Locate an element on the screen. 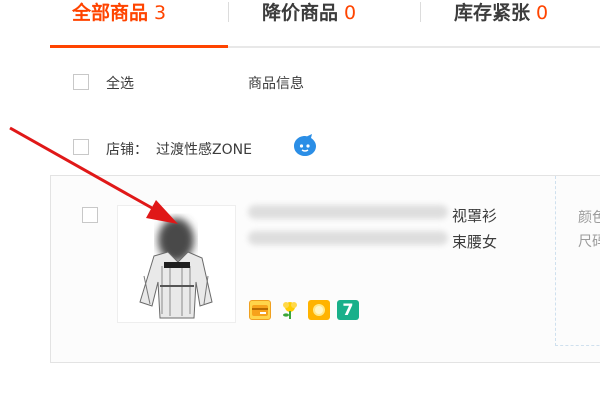 The width and height of the screenshot is (600, 400). select-all-label: 全选 is located at coordinates (120, 83).